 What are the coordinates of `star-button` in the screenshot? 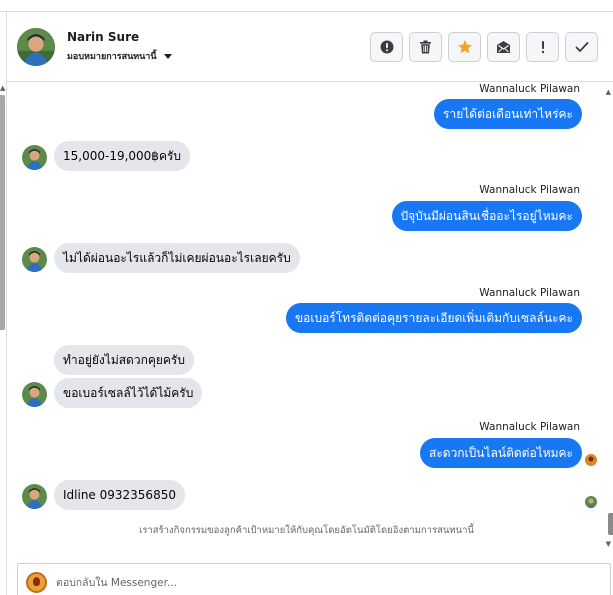 It's located at (464, 47).